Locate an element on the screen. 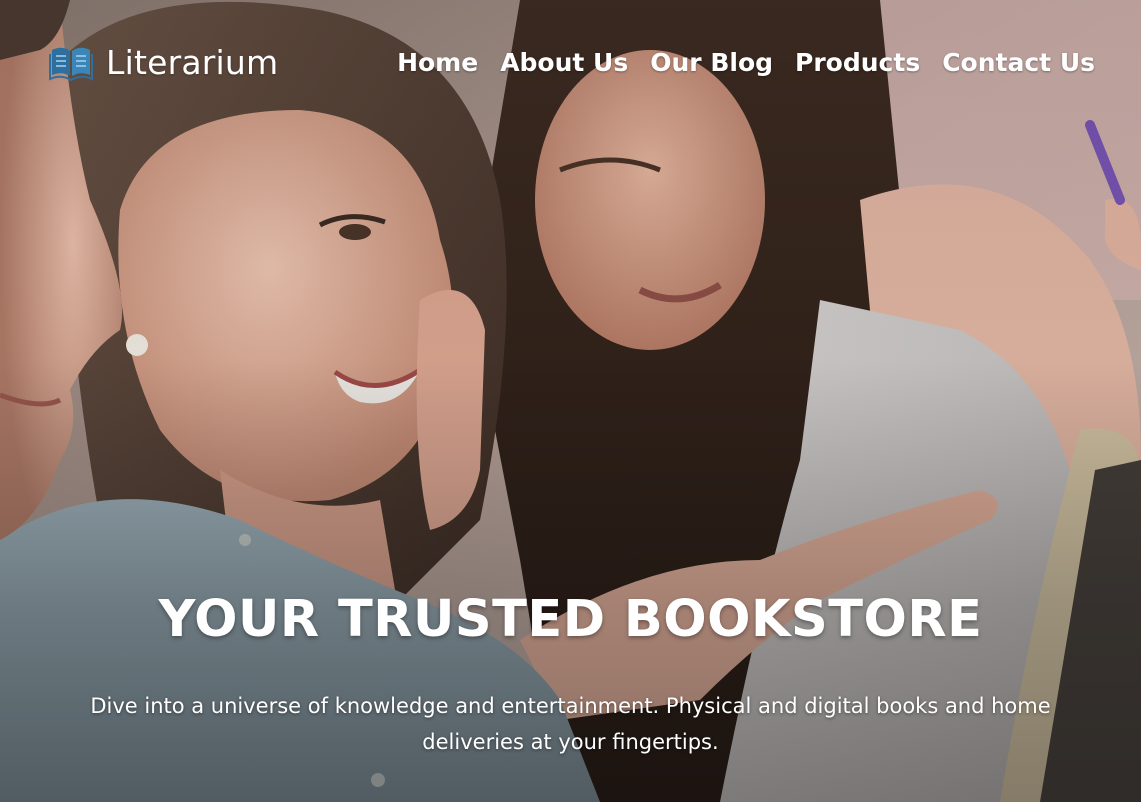  nav-item-about-us: About Us is located at coordinates (564, 62).